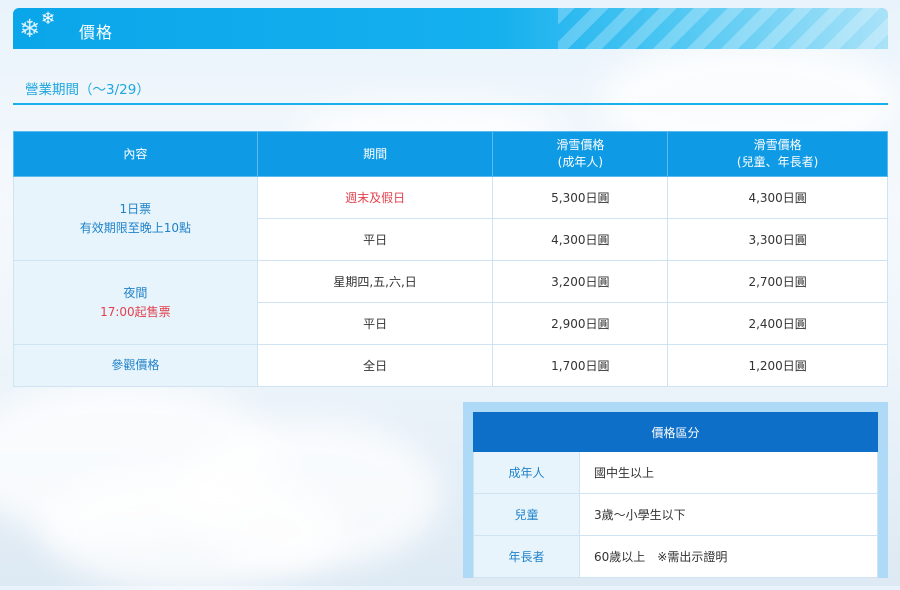 Image resolution: width=900 pixels, height=590 pixels. What do you see at coordinates (450, 28) in the screenshot?
I see `section-header: ❄ ❄ 價格` at bounding box center [450, 28].